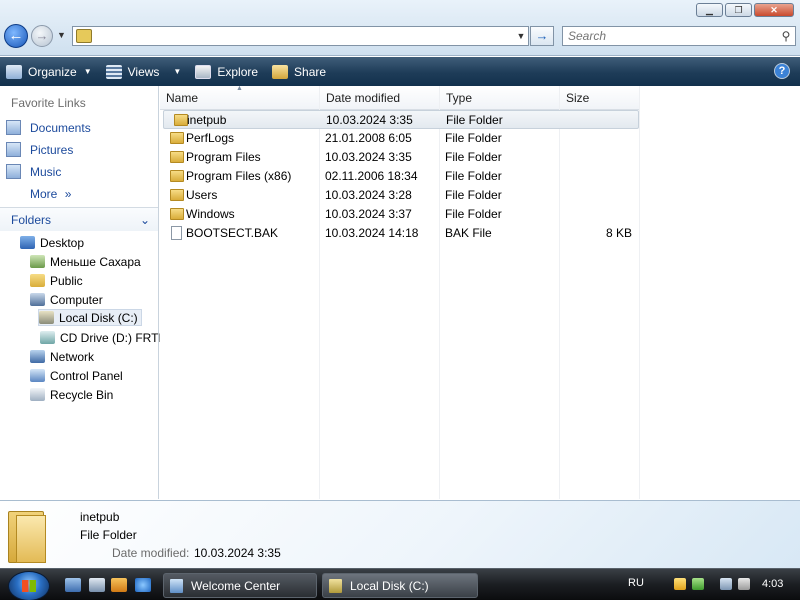 Image resolution: width=800 pixels, height=600 pixels. I want to click on taskbar: Welcome Center Local Disk (C:) RU 4:03, so click(400, 584).